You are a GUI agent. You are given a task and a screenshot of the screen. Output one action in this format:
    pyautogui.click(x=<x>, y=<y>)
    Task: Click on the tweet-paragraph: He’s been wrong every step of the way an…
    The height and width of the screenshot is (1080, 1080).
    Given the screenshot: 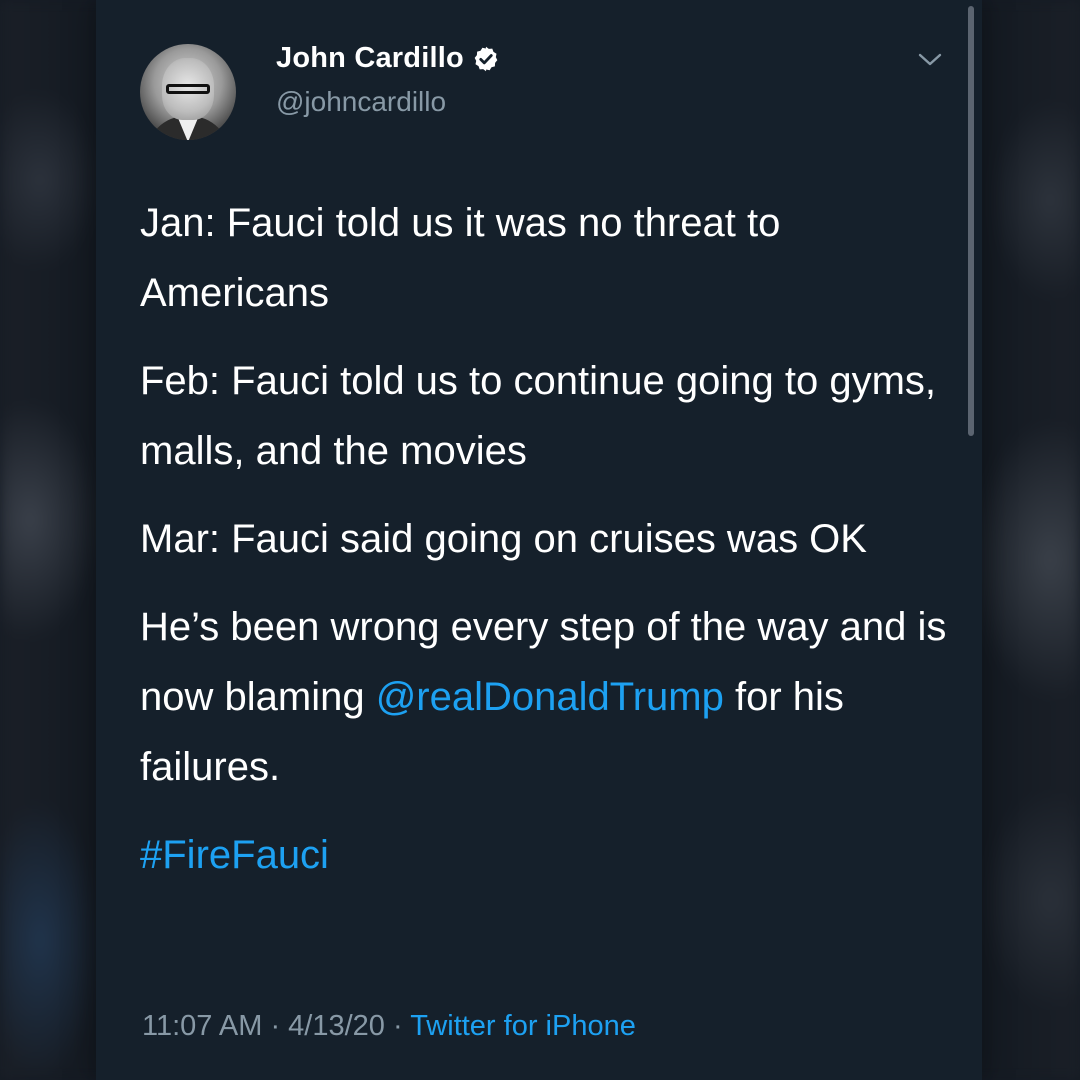 What is the action you would take?
    pyautogui.click(x=550, y=697)
    